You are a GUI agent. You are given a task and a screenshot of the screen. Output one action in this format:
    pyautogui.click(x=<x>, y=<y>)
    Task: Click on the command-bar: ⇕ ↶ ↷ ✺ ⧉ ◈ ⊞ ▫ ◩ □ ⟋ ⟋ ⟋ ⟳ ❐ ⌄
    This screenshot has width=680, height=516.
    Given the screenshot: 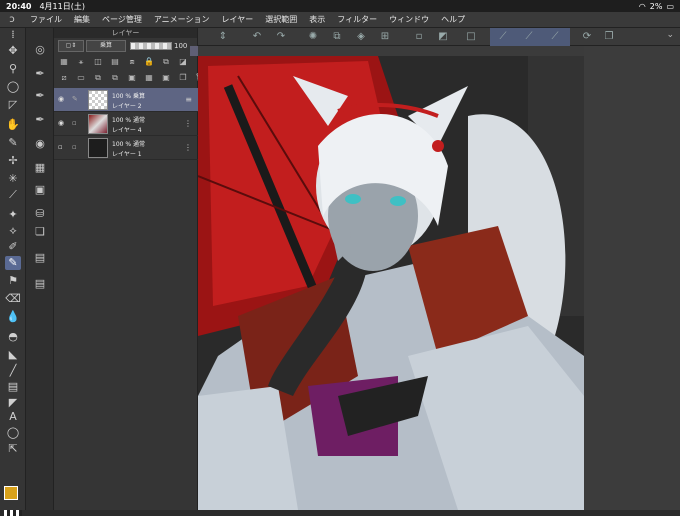 What is the action you would take?
    pyautogui.click(x=439, y=37)
    